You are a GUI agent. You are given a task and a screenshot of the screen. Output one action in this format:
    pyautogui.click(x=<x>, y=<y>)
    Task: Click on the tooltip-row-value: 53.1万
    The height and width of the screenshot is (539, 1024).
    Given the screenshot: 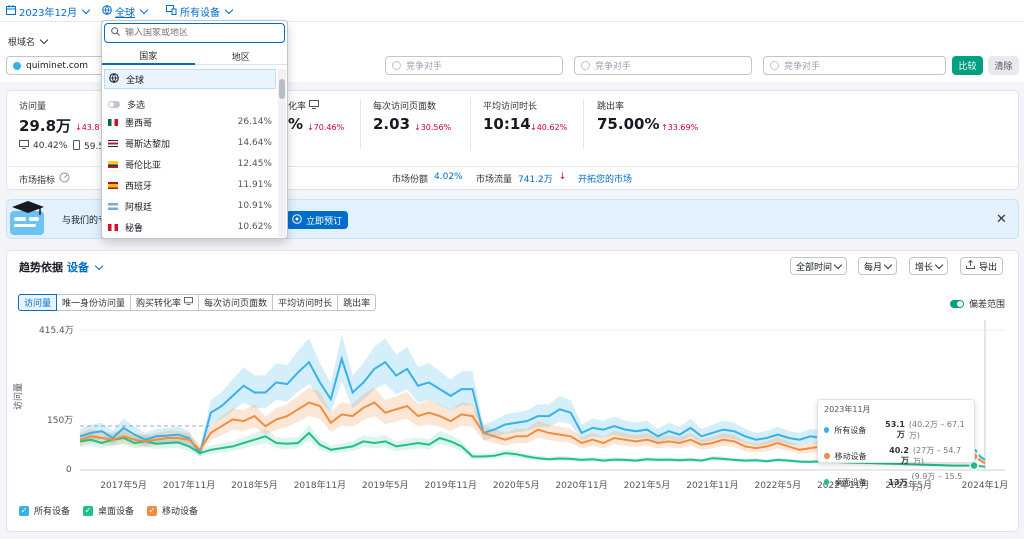 What is the action you would take?
    pyautogui.click(x=895, y=429)
    